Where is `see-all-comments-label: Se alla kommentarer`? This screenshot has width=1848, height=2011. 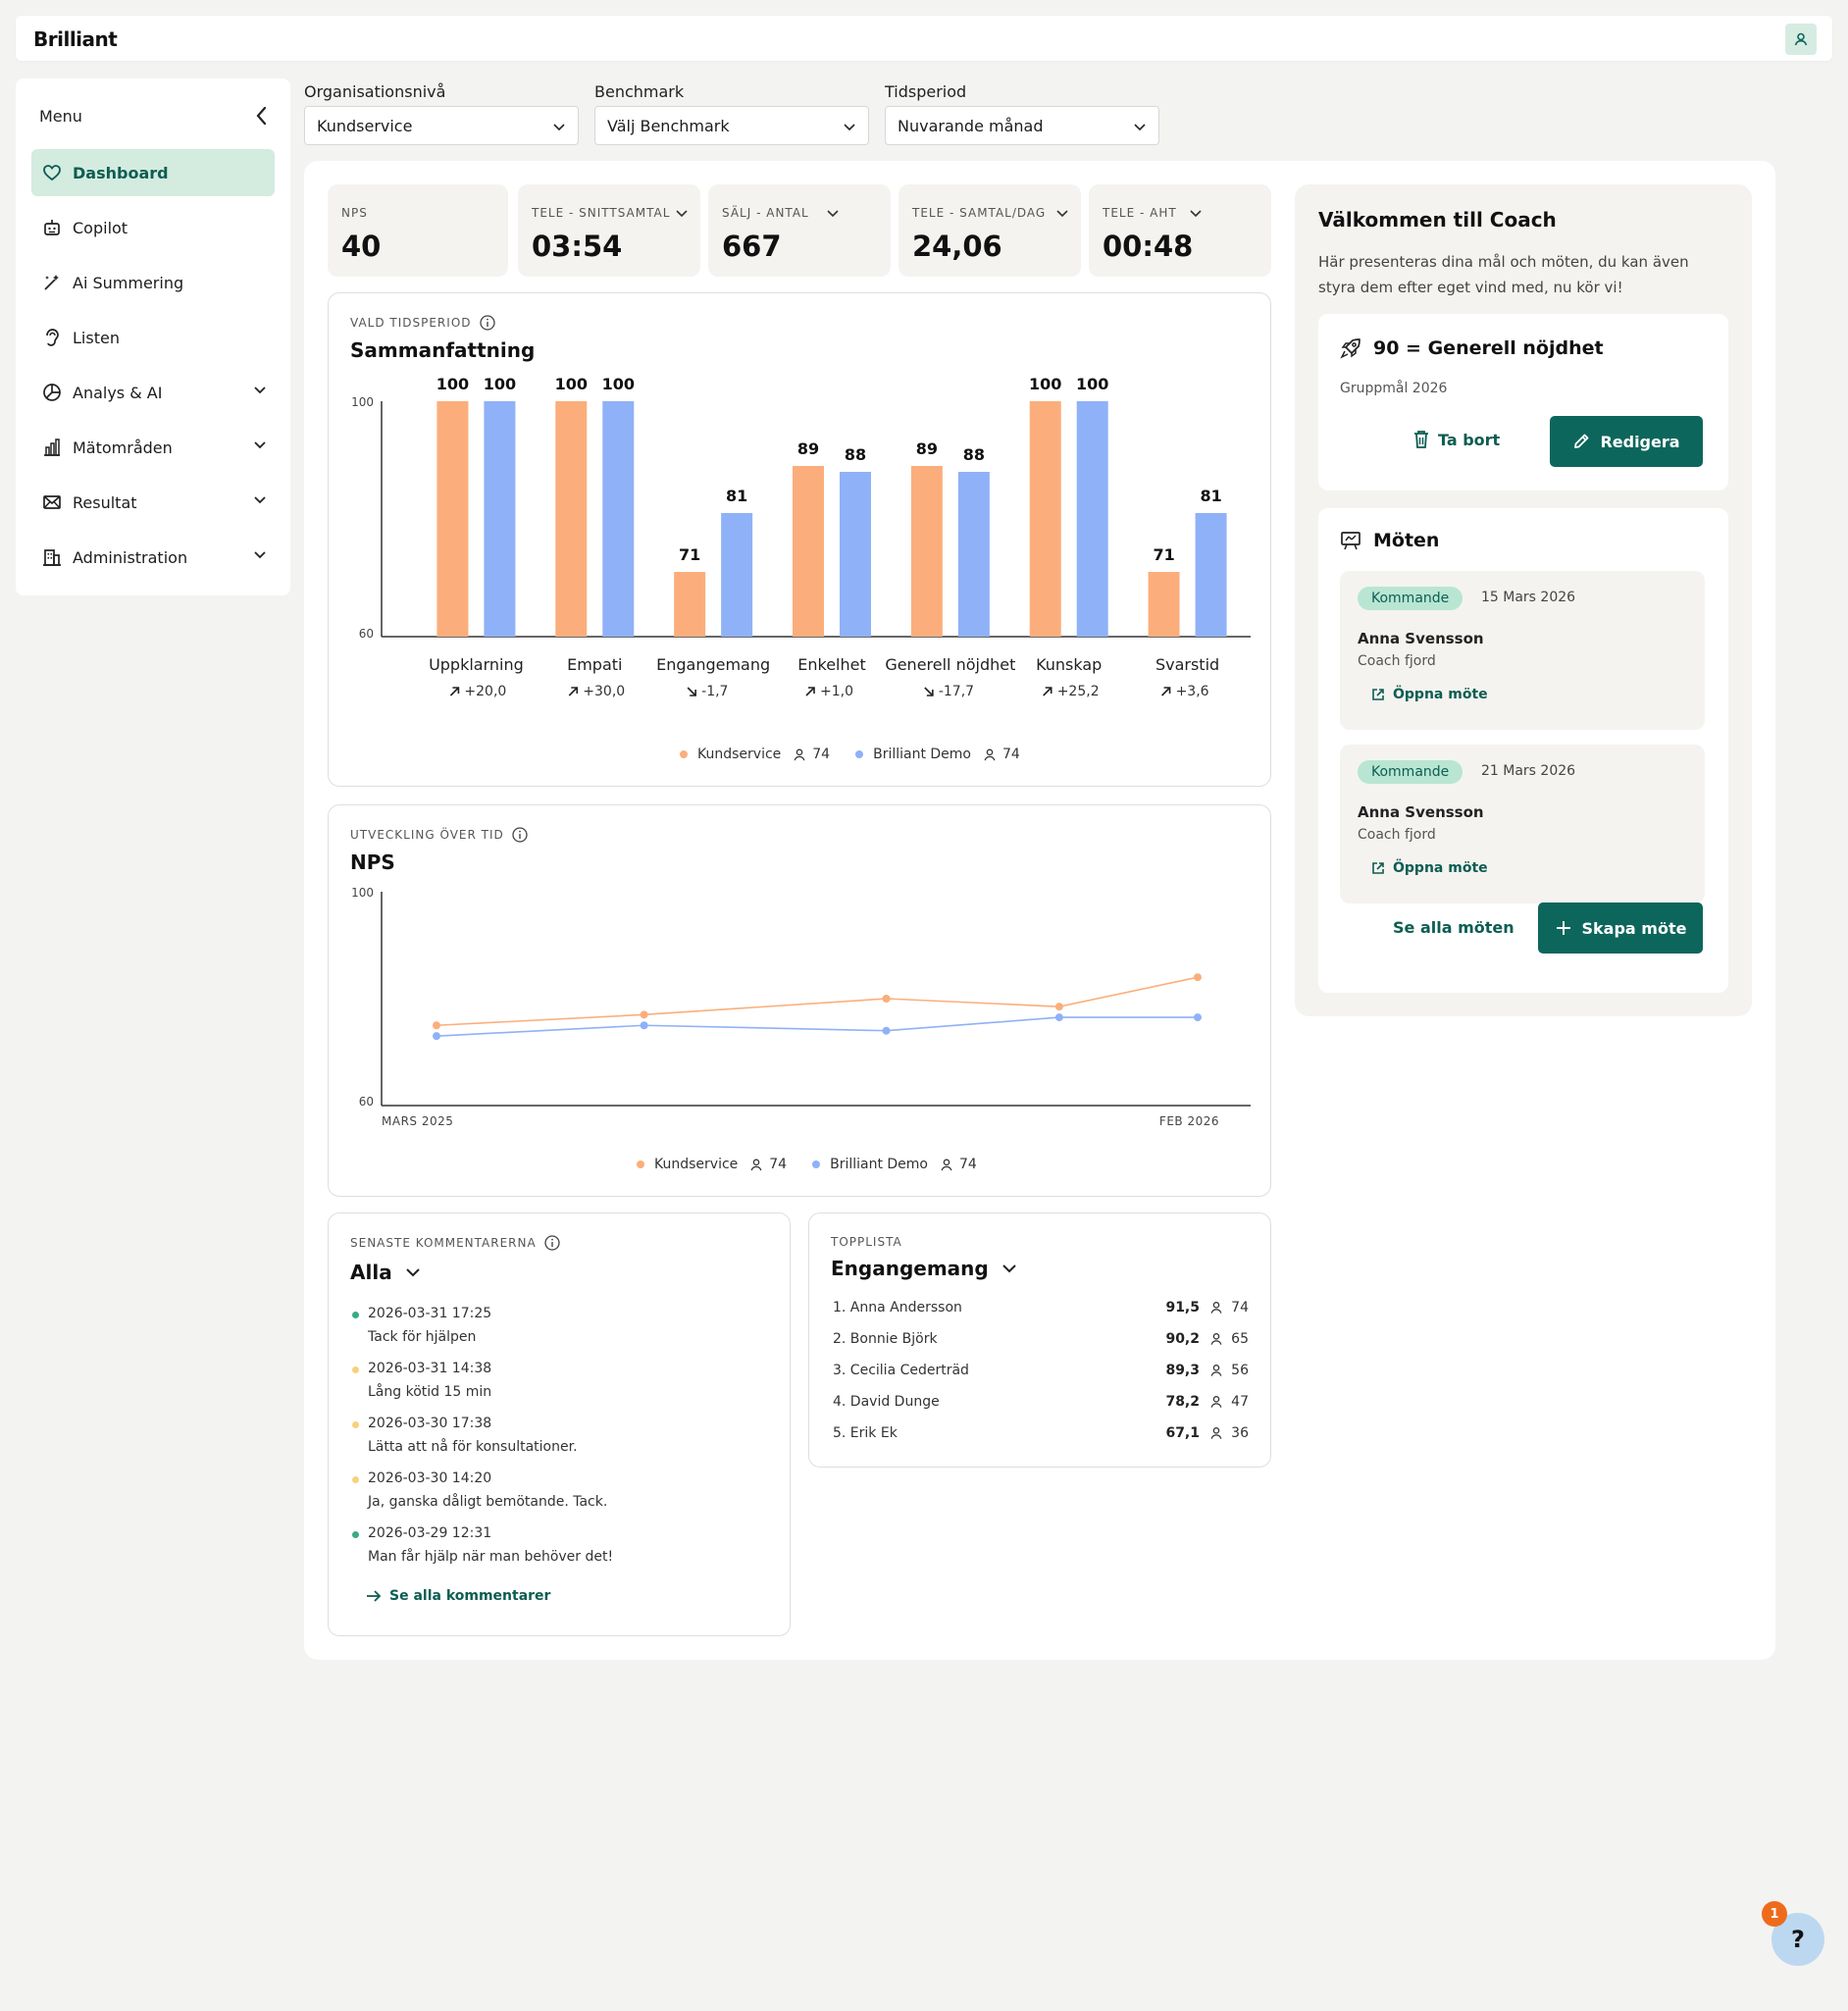
see-all-comments-label: Se alla kommentarer is located at coordinates (470, 1596).